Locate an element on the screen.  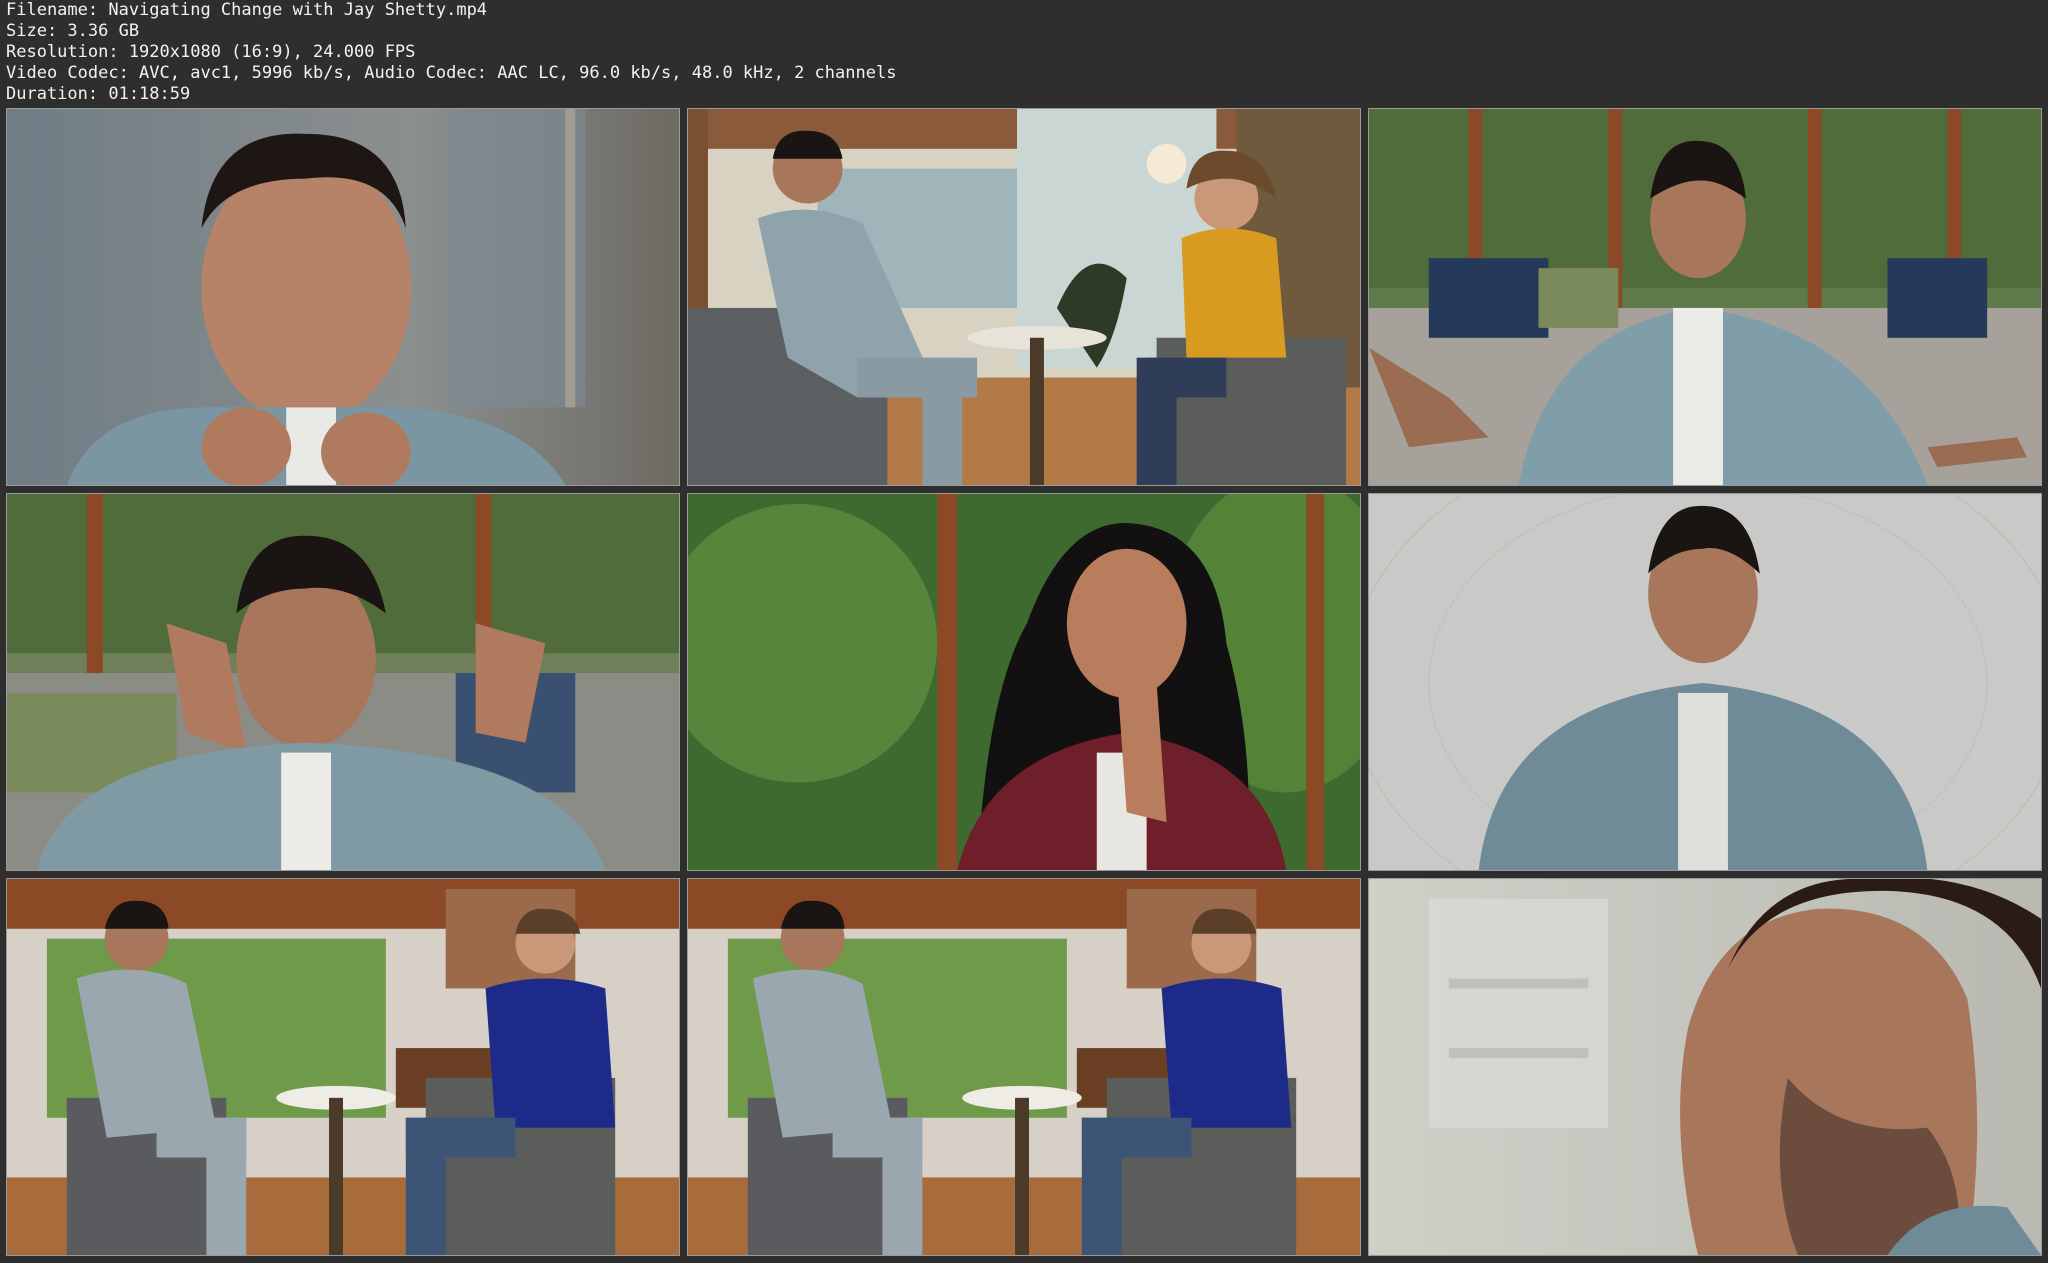
frame-closeup-man-image is located at coordinates (343, 297).